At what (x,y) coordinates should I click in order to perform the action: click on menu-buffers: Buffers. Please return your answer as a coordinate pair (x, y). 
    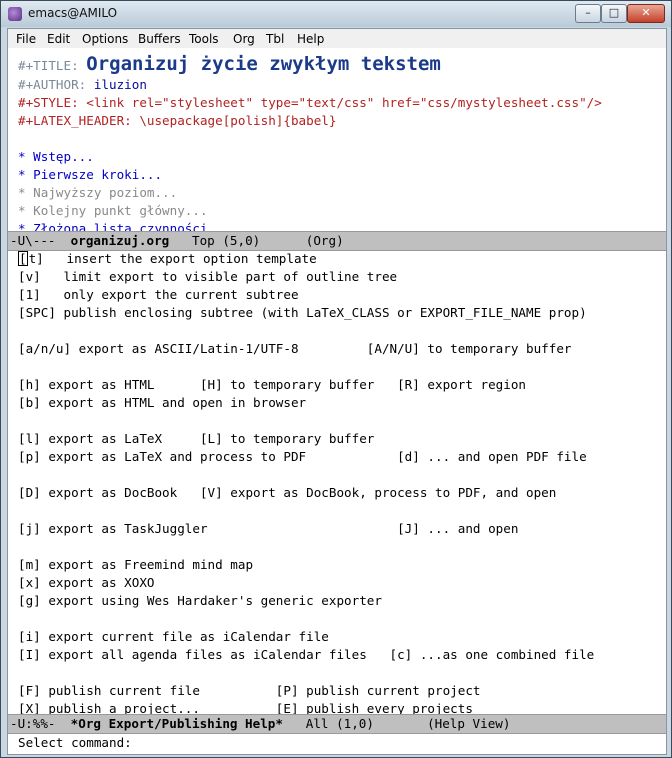
    Looking at the image, I should click on (159, 39).